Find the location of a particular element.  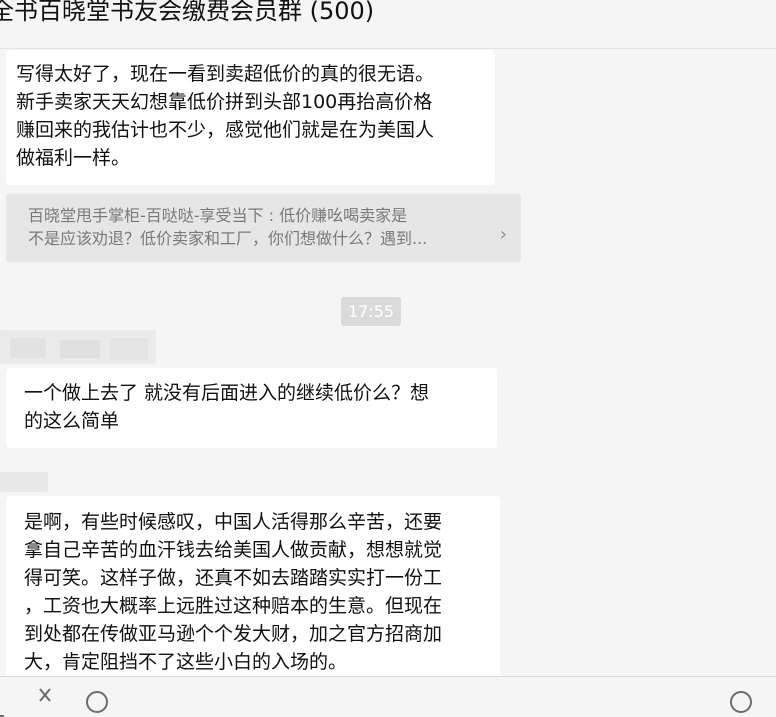

chat-header: 全书百晓堂书友会缴费会员群 (500) is located at coordinates (388, 24).